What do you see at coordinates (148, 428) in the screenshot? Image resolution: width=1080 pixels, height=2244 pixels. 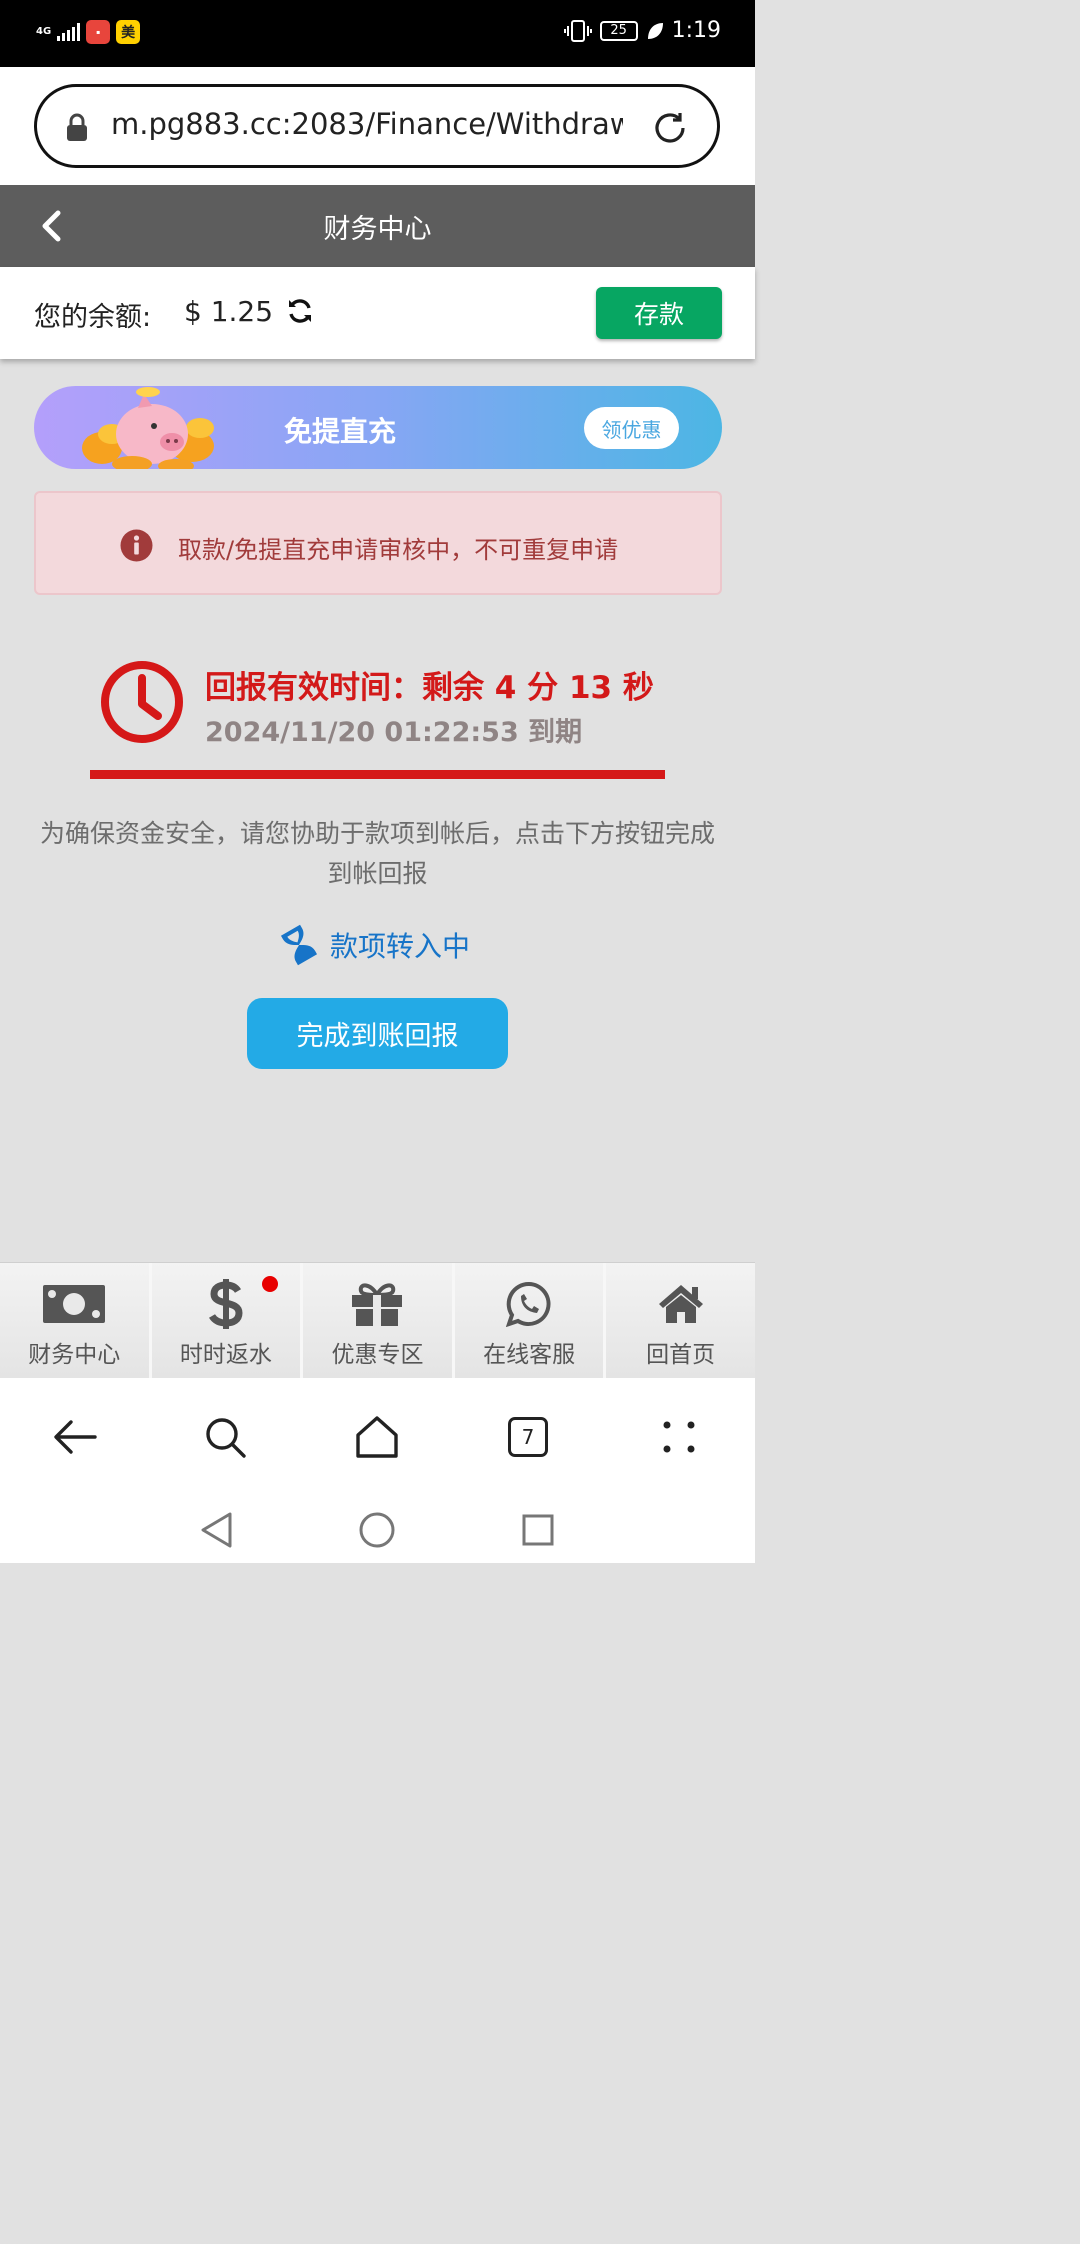 I see `piggy-bank-icon` at bounding box center [148, 428].